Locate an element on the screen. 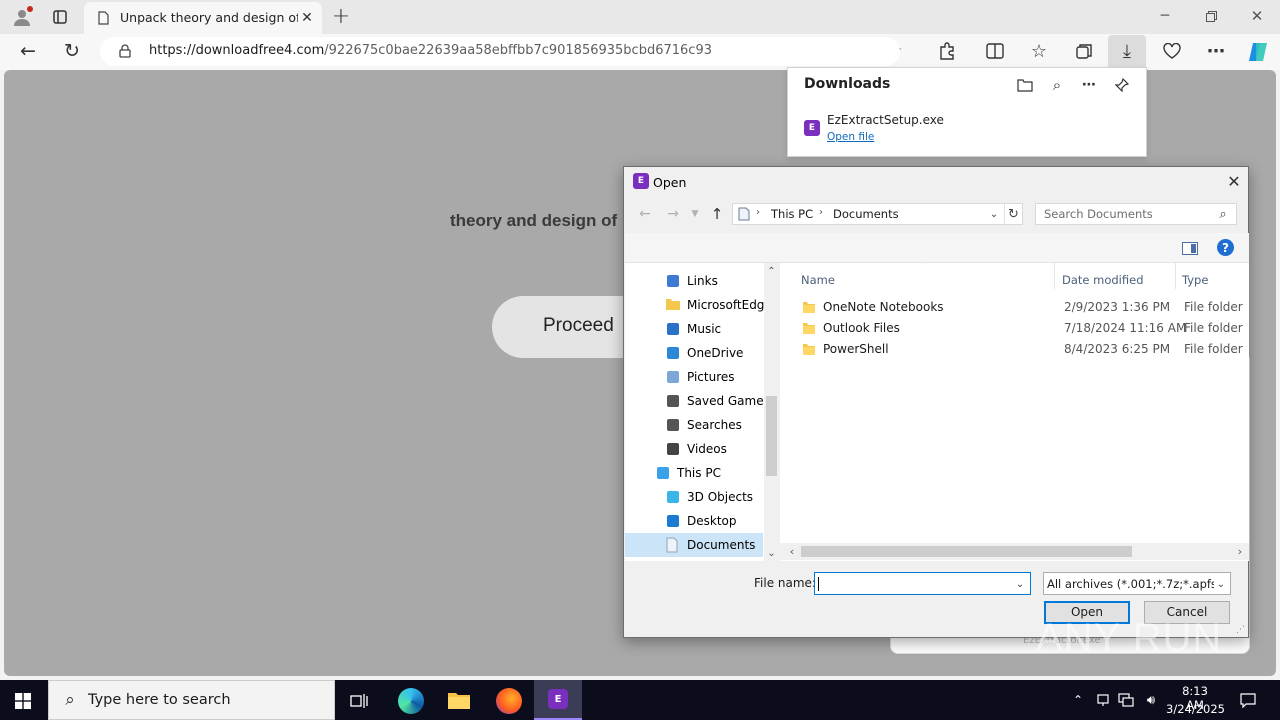  copilot-icon is located at coordinates (1258, 52).